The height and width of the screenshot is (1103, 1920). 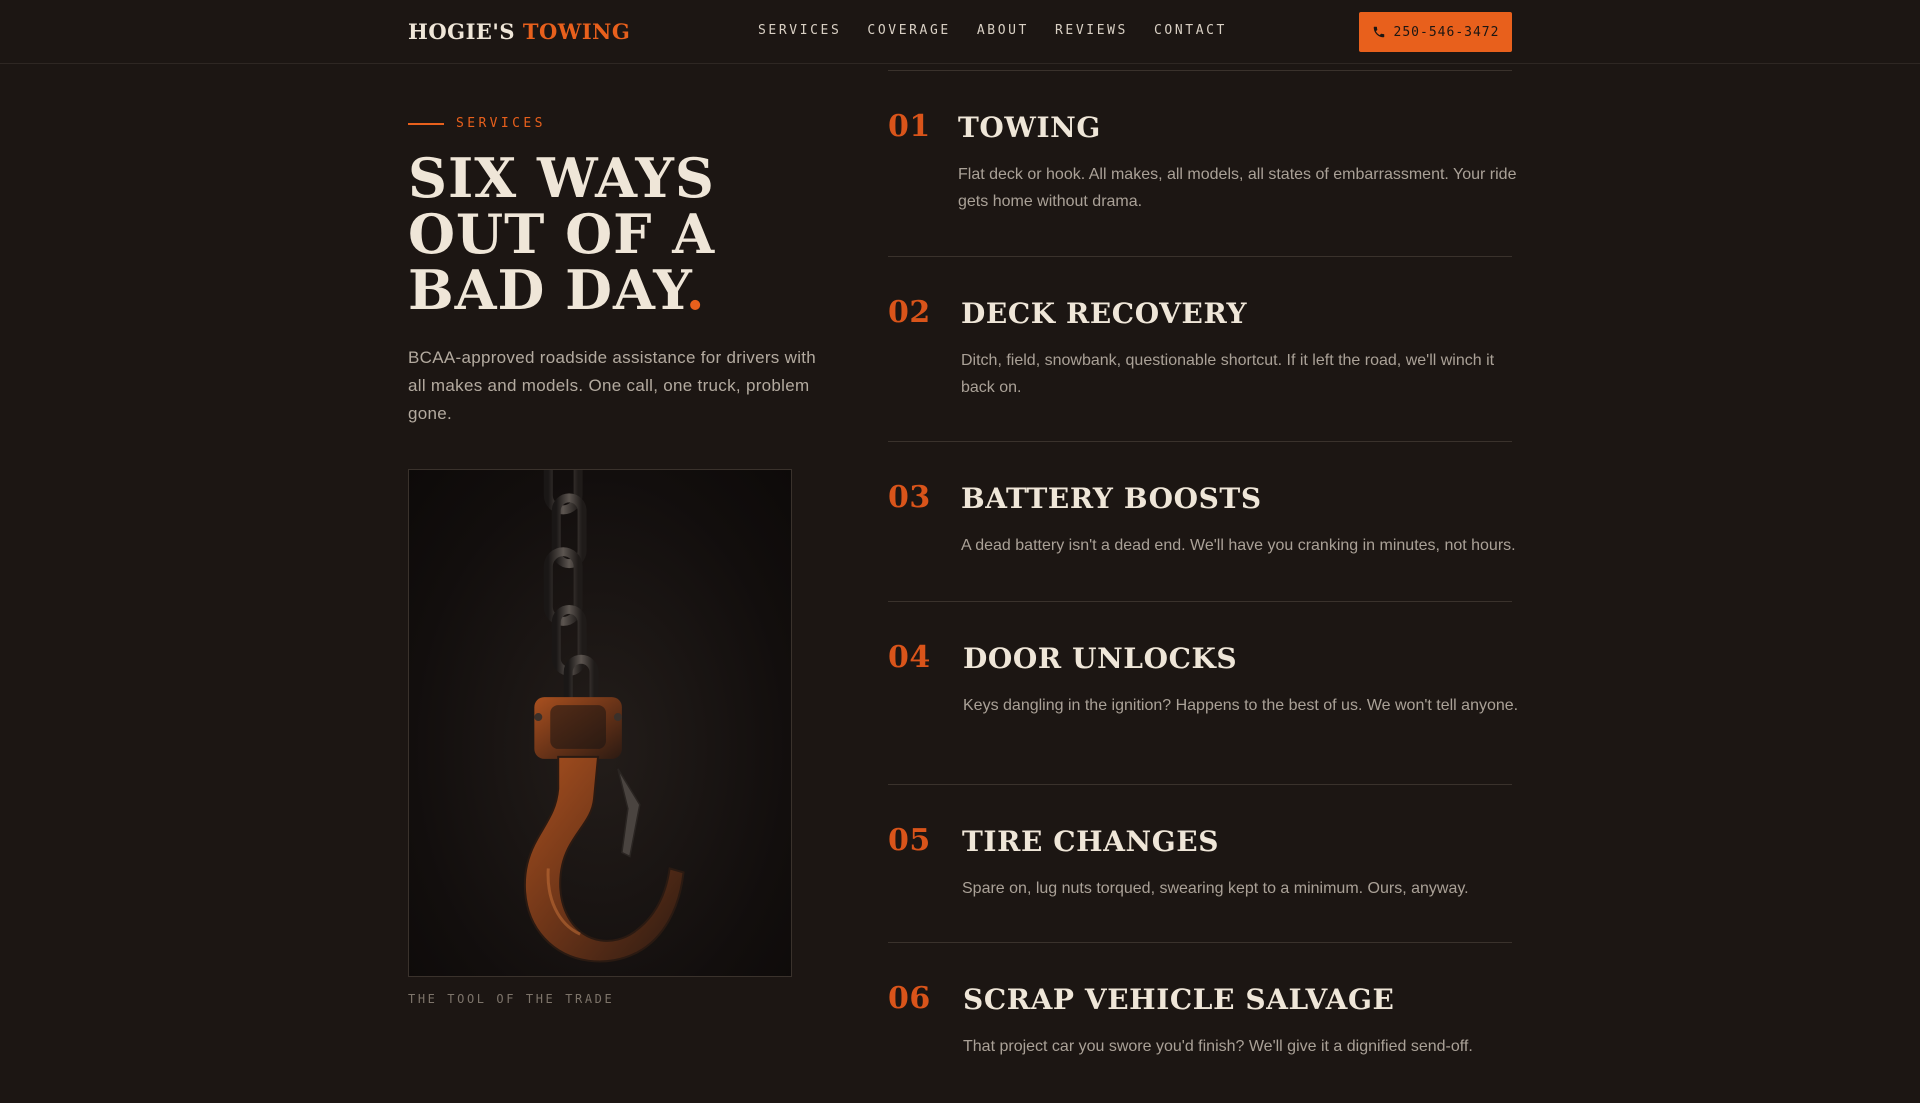 I want to click on service-number: 03, so click(x=909, y=497).